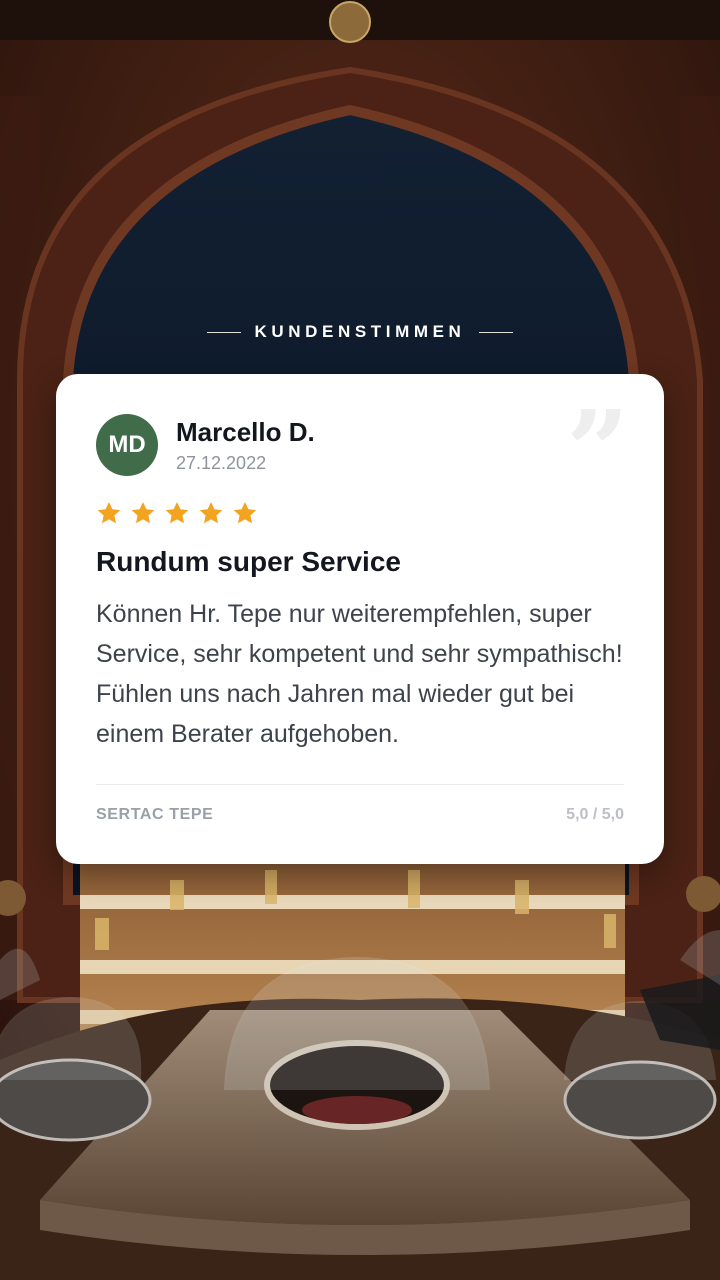  Describe the element at coordinates (360, 784) in the screenshot. I see `card-divider` at that location.